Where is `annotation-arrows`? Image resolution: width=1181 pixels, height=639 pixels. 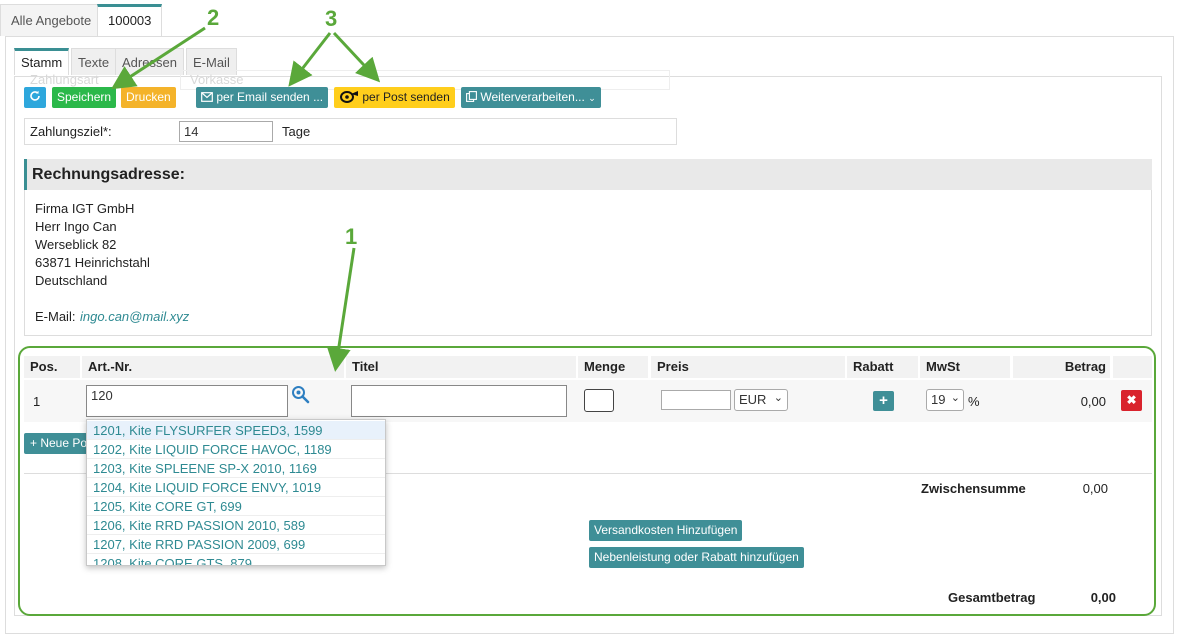 annotation-arrows is located at coordinates (245, 199).